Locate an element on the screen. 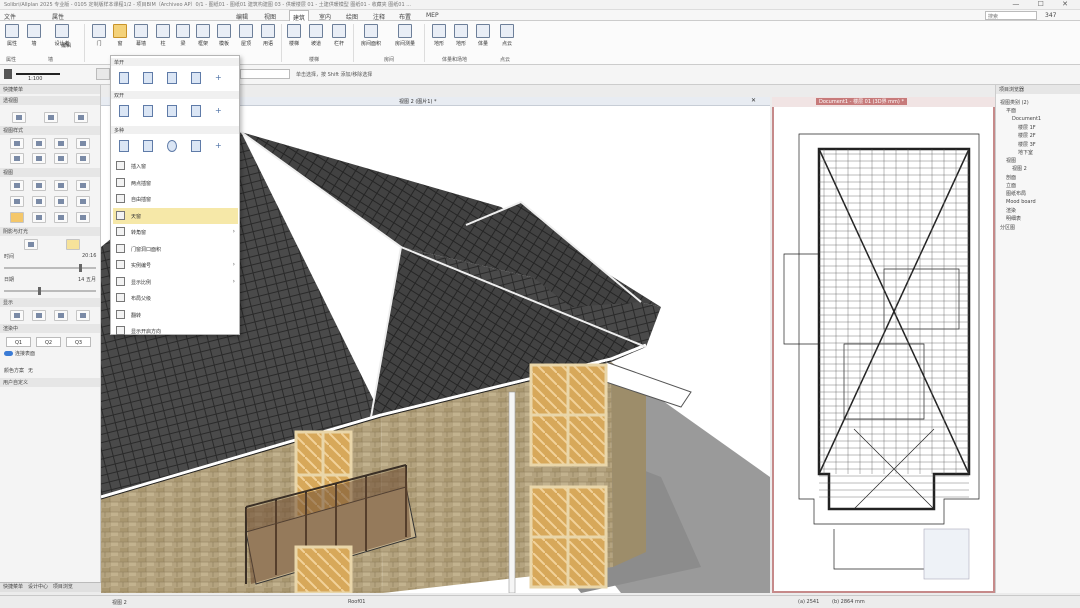  menu-annotate: 注释 is located at coordinates (379, 16).